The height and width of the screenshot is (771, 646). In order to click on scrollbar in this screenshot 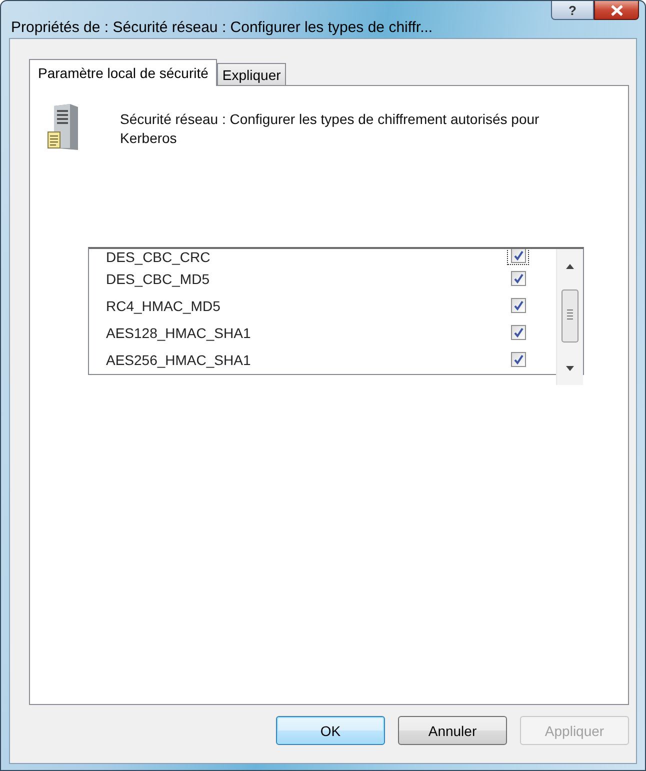, I will do `click(569, 317)`.